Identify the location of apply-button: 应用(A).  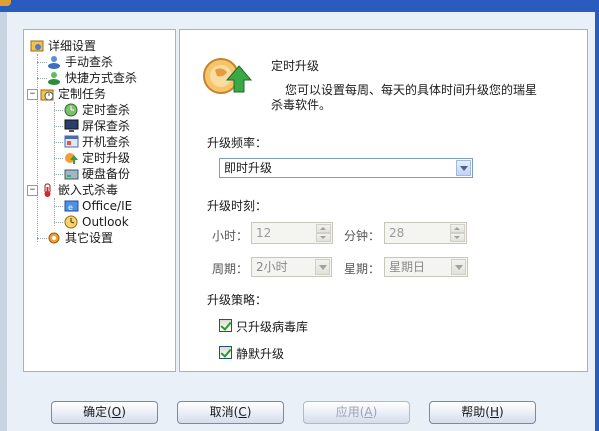
(356, 412).